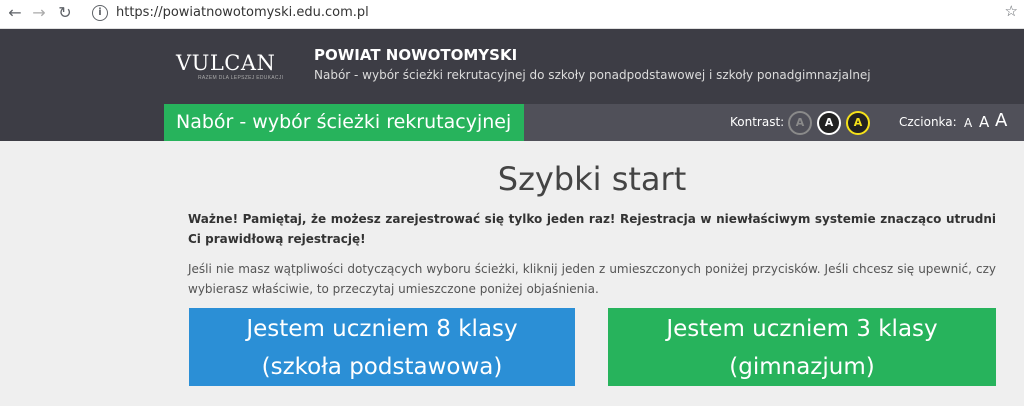 The width and height of the screenshot is (1024, 406). I want to click on primary-button-line1: Jestem uczniem 8 klasy, so click(382, 329).